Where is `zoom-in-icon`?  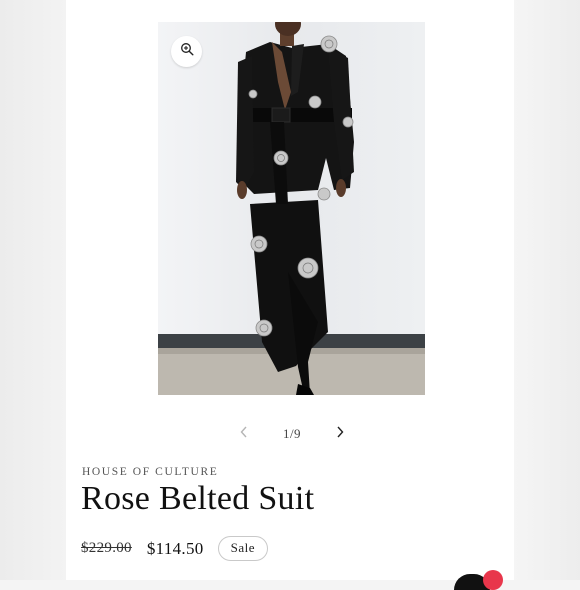
zoom-in-icon is located at coordinates (187, 51).